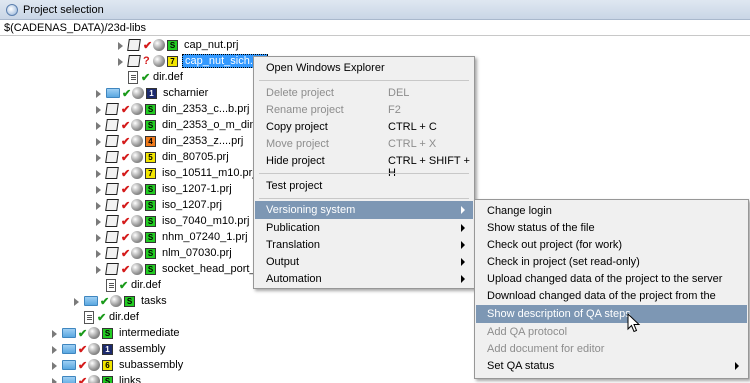 This screenshot has width=750, height=383. I want to click on submenu-item-check-out: Check out project (for work), so click(611, 245).